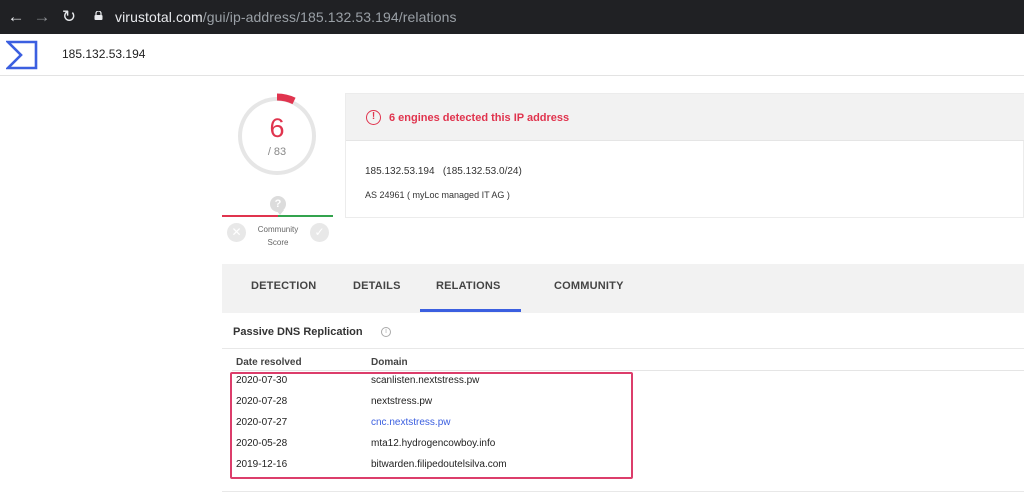  What do you see at coordinates (389, 362) in the screenshot?
I see `column-header-domain: Domain` at bounding box center [389, 362].